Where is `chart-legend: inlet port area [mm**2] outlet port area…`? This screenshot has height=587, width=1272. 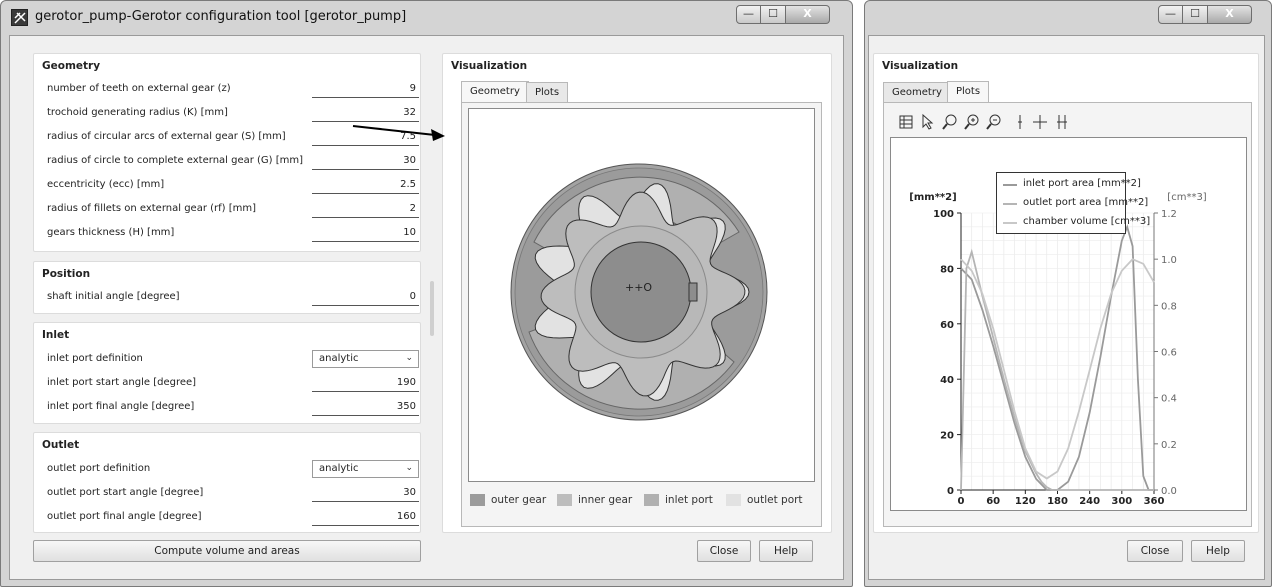 chart-legend: inlet port area [mm**2] outlet port area… is located at coordinates (1073, 203).